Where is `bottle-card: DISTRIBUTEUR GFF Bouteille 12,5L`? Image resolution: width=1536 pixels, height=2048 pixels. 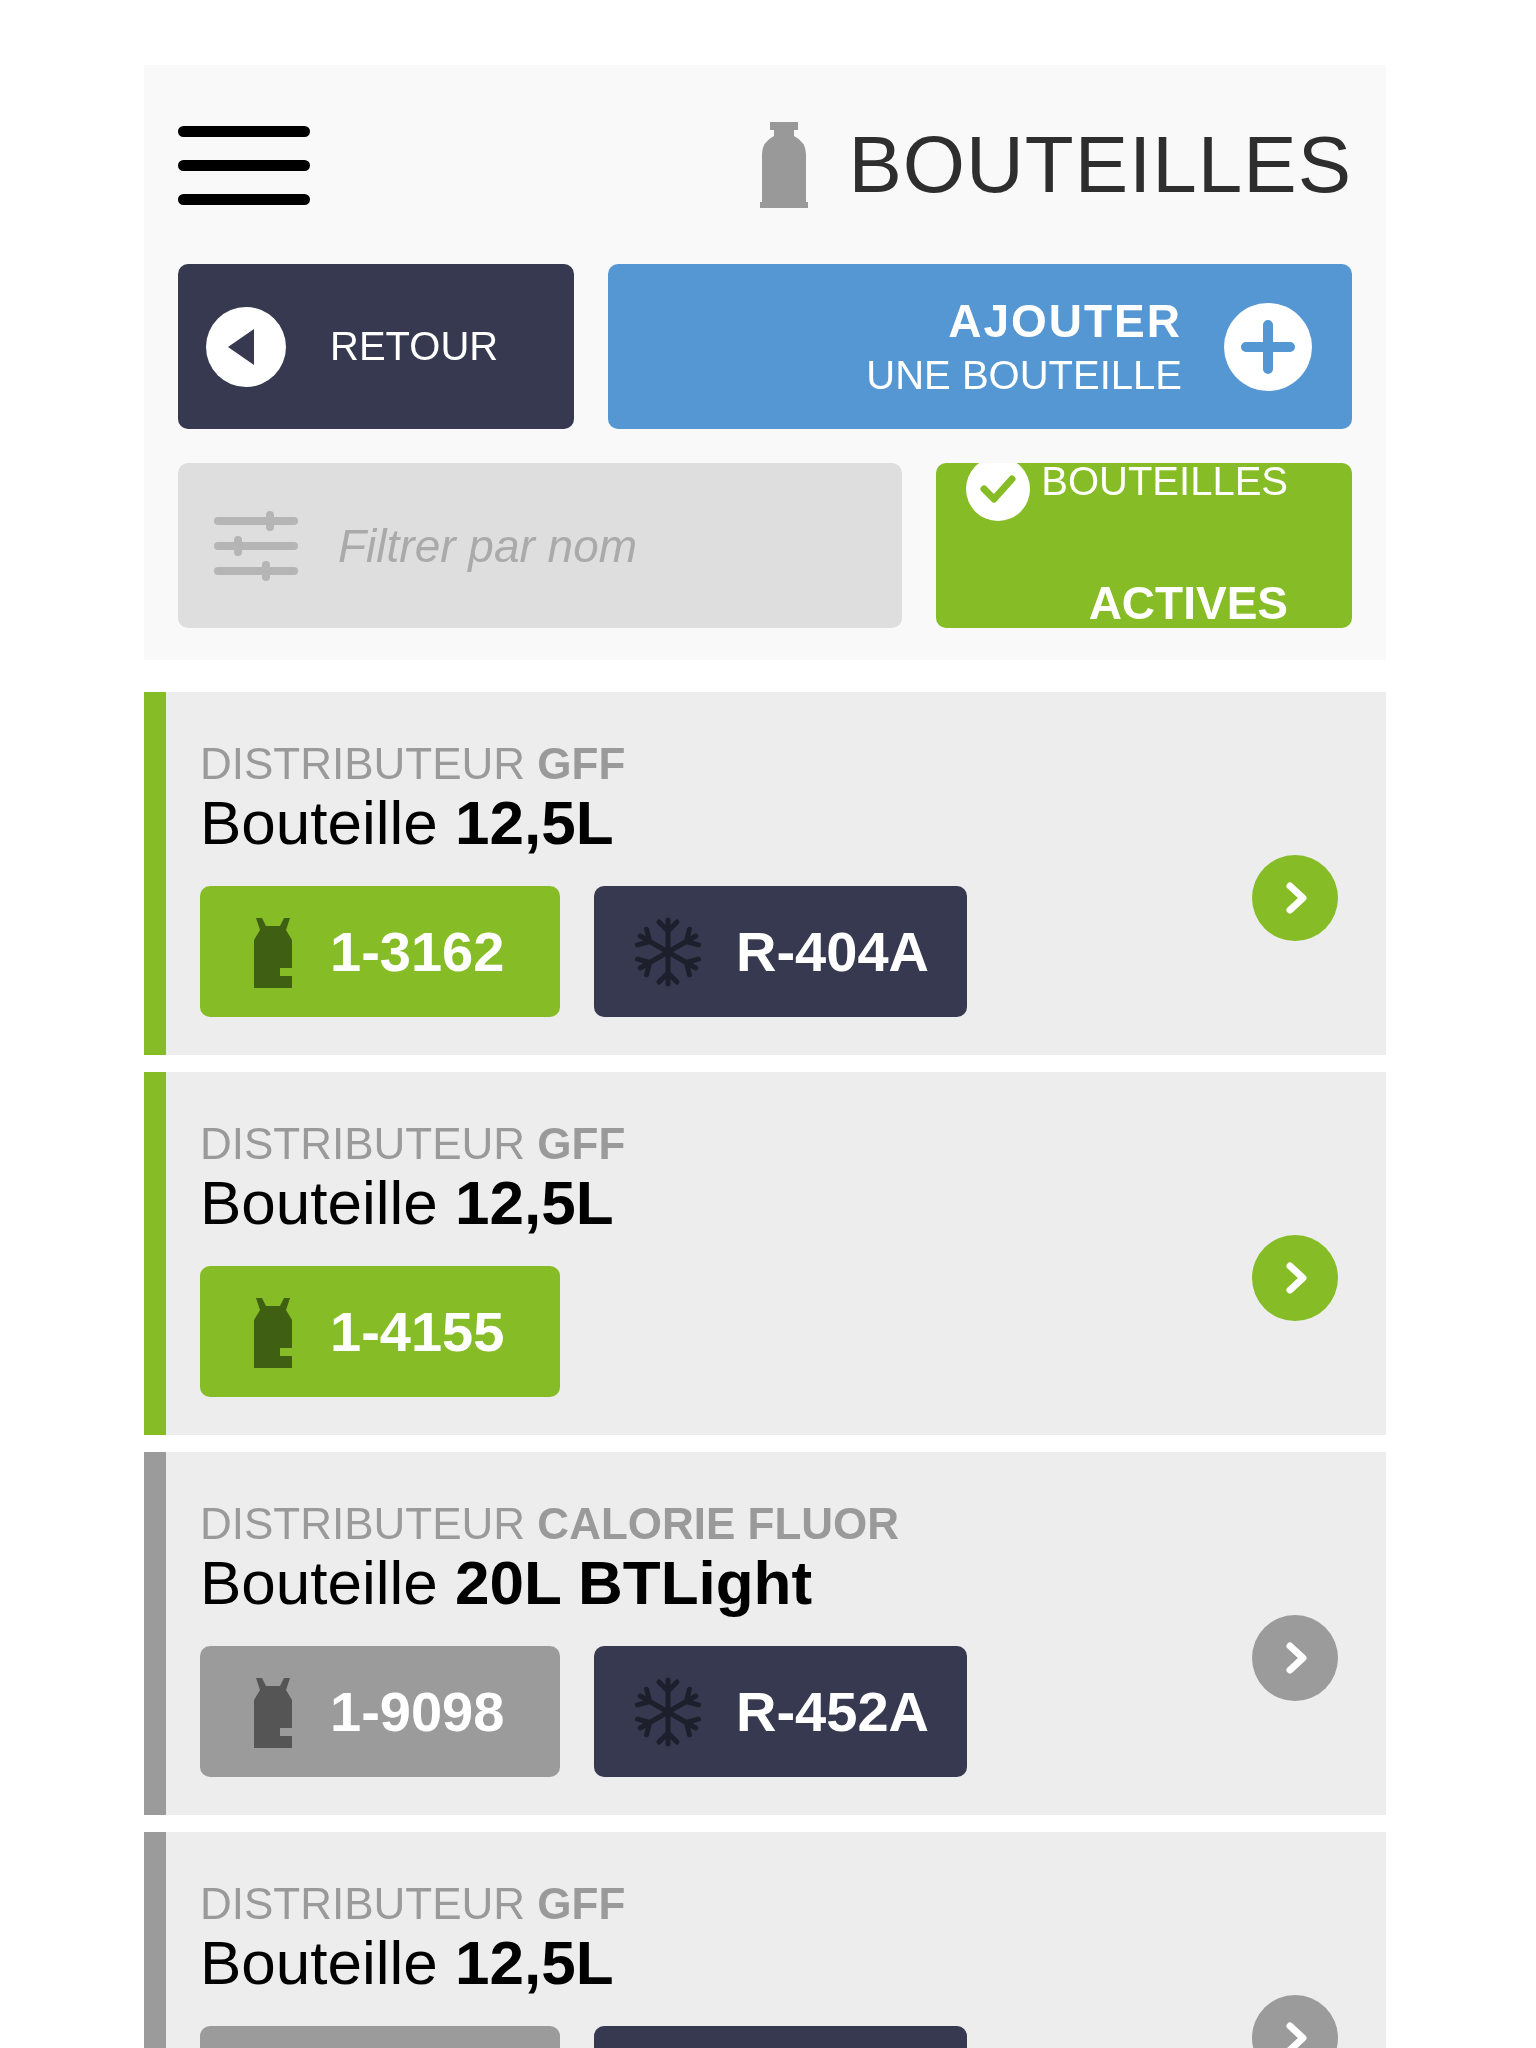
bottle-card: DISTRIBUTEUR GFF Bouteille 12,5L is located at coordinates (765, 1940).